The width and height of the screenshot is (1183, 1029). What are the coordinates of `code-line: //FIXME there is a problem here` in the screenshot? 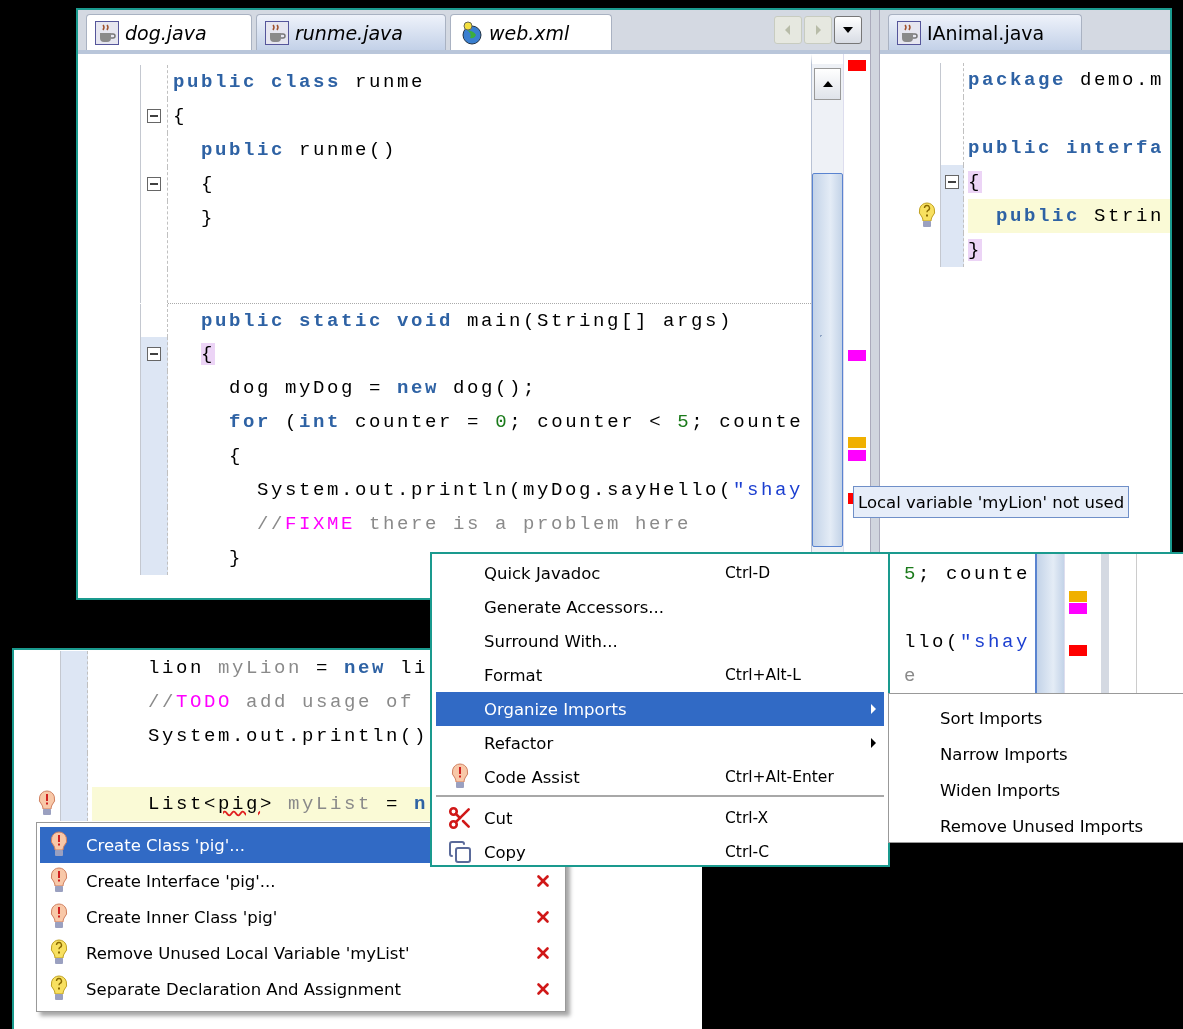 It's located at (474, 524).